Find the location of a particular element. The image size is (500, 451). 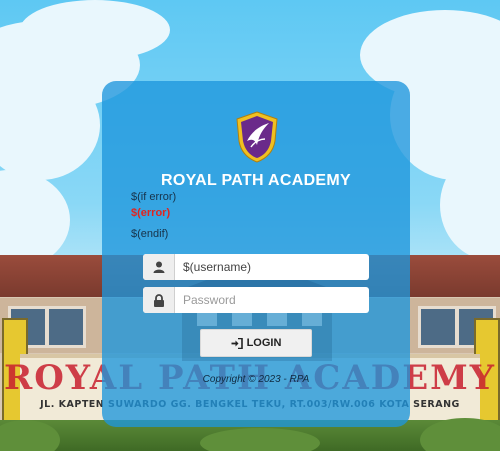

username-input is located at coordinates (272, 267).